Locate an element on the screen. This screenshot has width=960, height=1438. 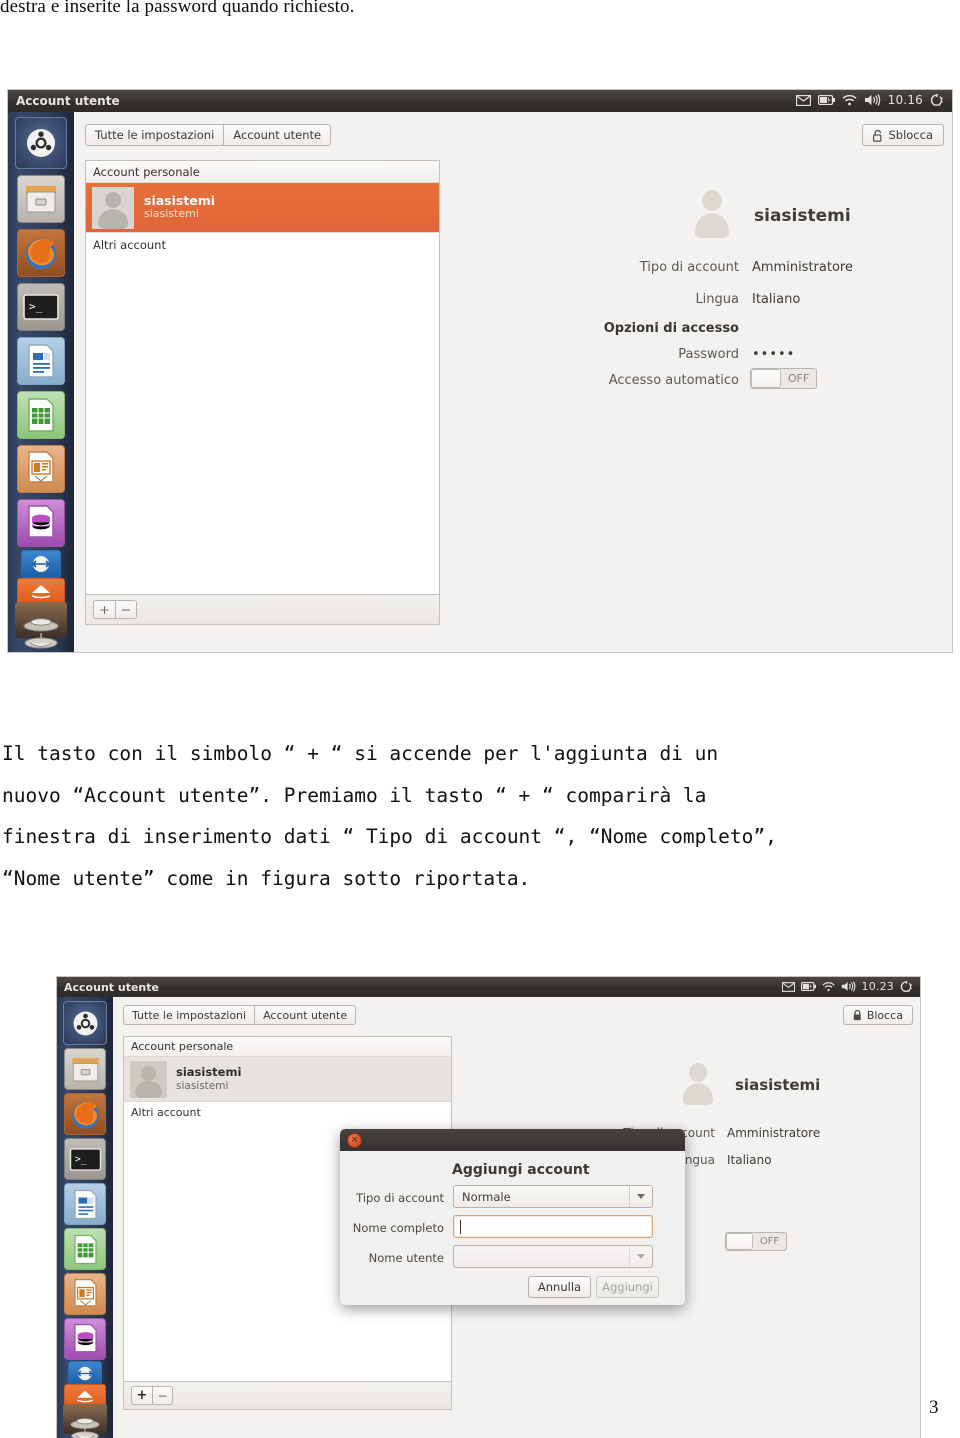
locked-padlock-icon is located at coordinates (857, 1015).